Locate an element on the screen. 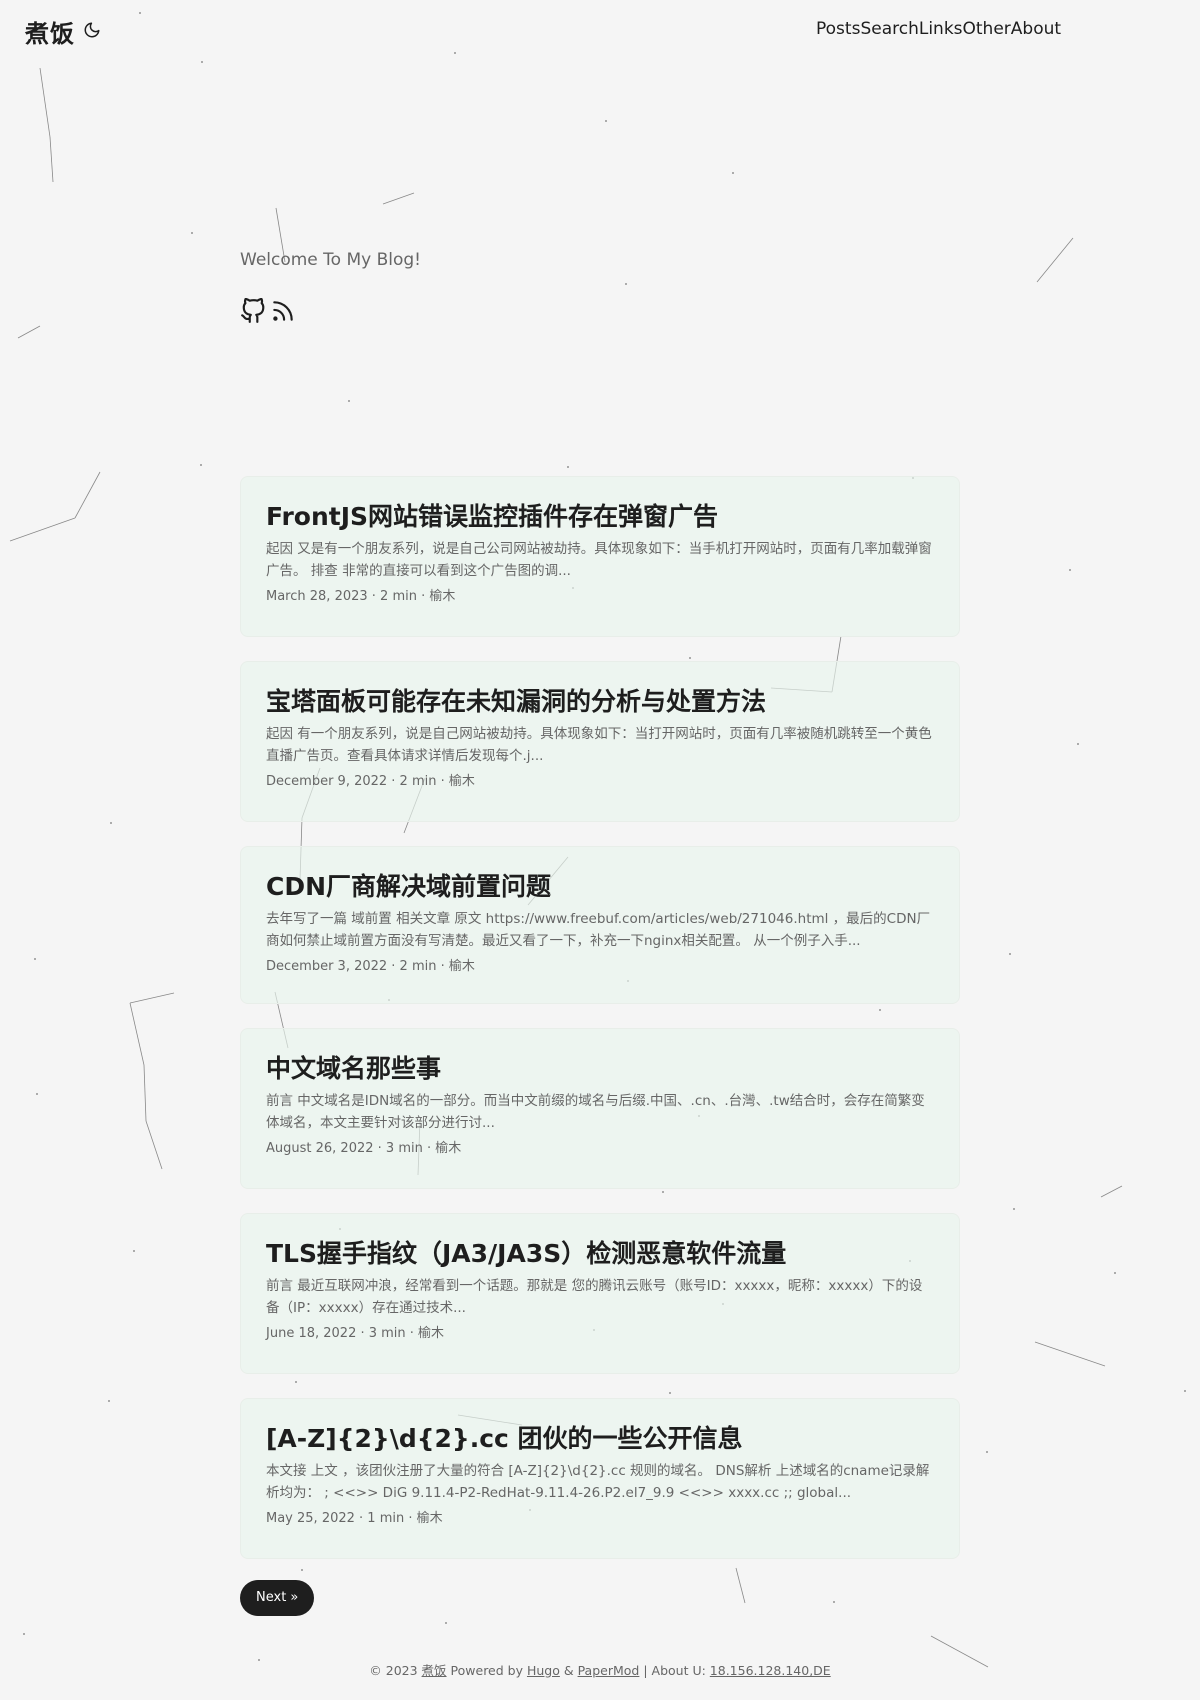 The image size is (1200, 1700). footer-visitor-ip: 18.156.128.140,DE is located at coordinates (770, 1670).